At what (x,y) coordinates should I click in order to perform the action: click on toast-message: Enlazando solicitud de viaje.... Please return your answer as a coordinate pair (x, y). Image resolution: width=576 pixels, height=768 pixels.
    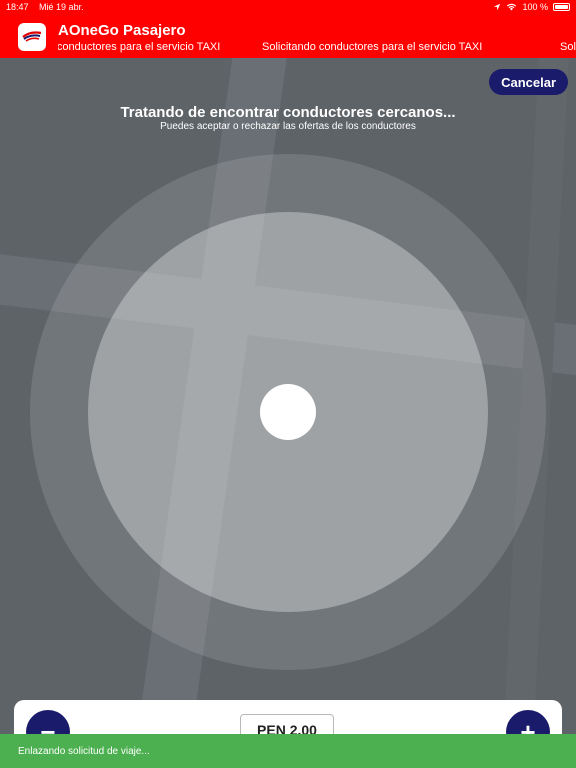
    Looking at the image, I should click on (84, 751).